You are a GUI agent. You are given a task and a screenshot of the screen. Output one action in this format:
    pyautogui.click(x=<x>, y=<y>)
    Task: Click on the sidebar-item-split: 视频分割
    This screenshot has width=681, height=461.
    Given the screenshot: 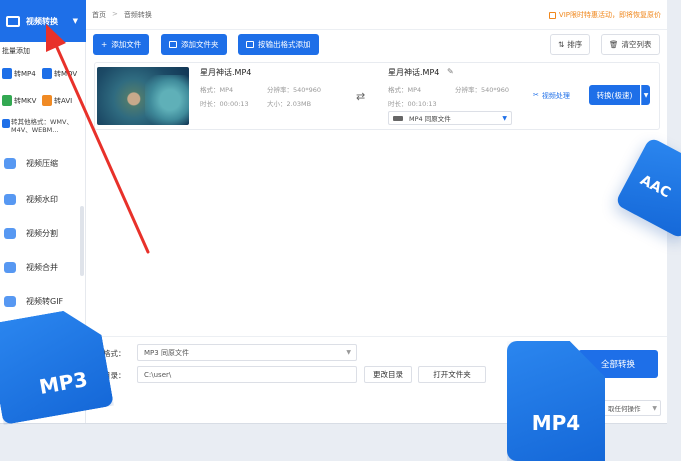 What is the action you would take?
    pyautogui.click(x=42, y=233)
    